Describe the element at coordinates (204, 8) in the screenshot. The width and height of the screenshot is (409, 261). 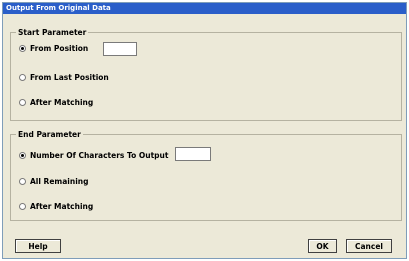
I see `title-bar: Output From Original Data` at that location.